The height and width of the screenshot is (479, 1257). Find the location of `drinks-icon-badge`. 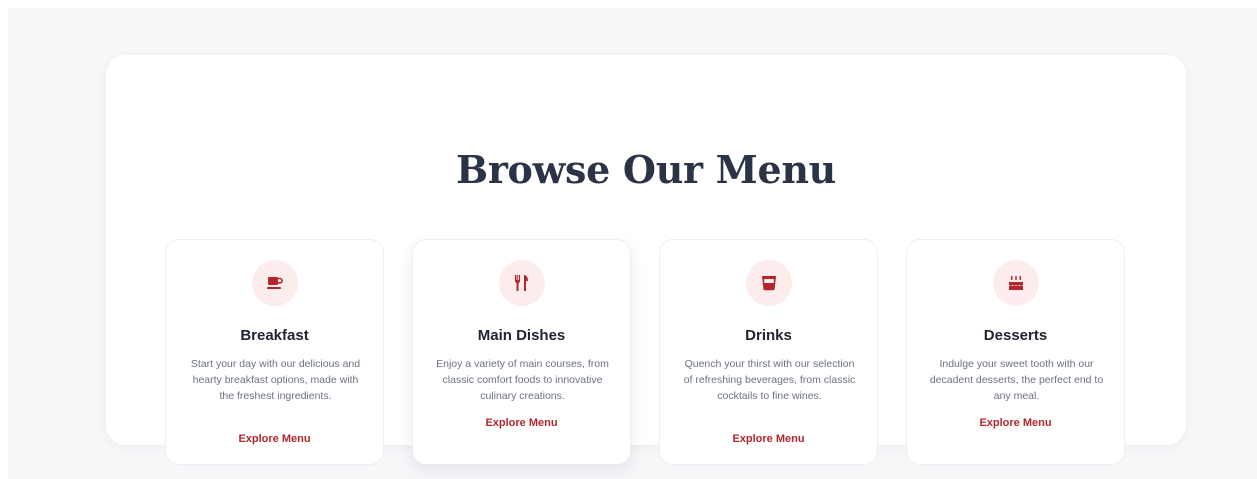

drinks-icon-badge is located at coordinates (769, 283).